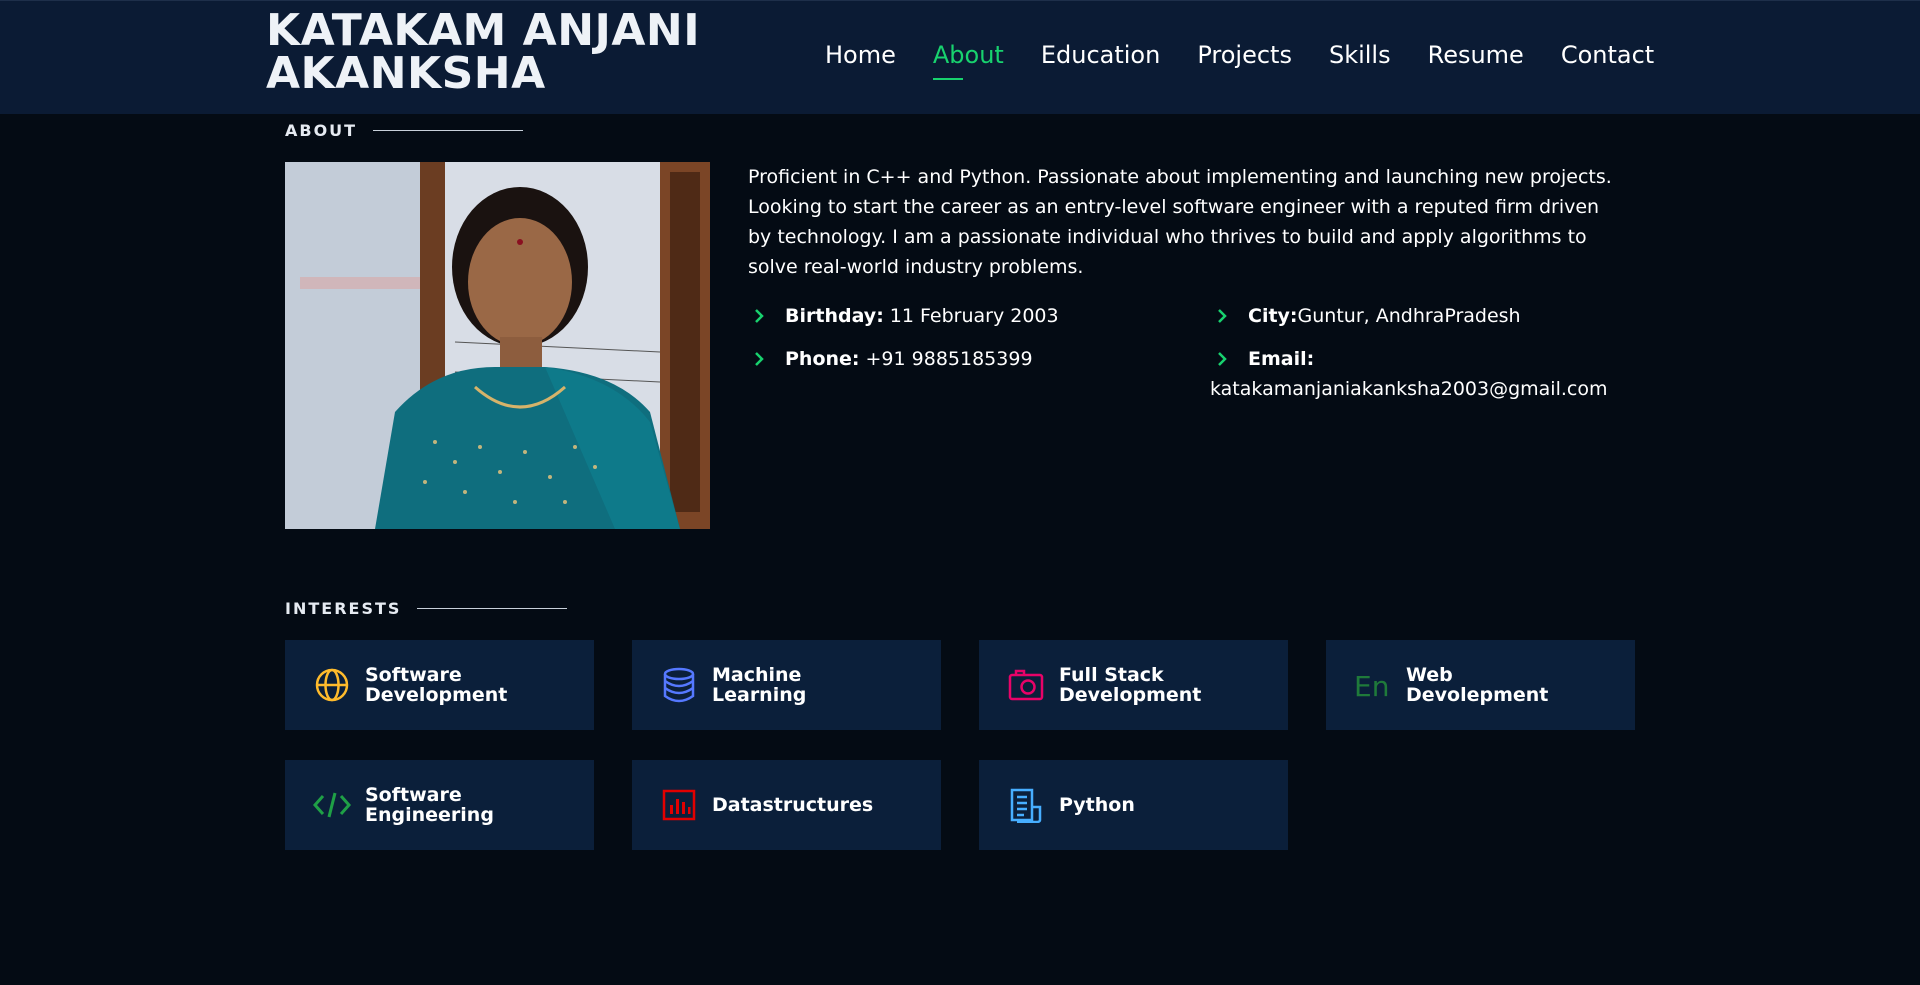 This screenshot has width=1920, height=985. Describe the element at coordinates (1130, 685) in the screenshot. I see `interest-label: Full Stack Development` at that location.